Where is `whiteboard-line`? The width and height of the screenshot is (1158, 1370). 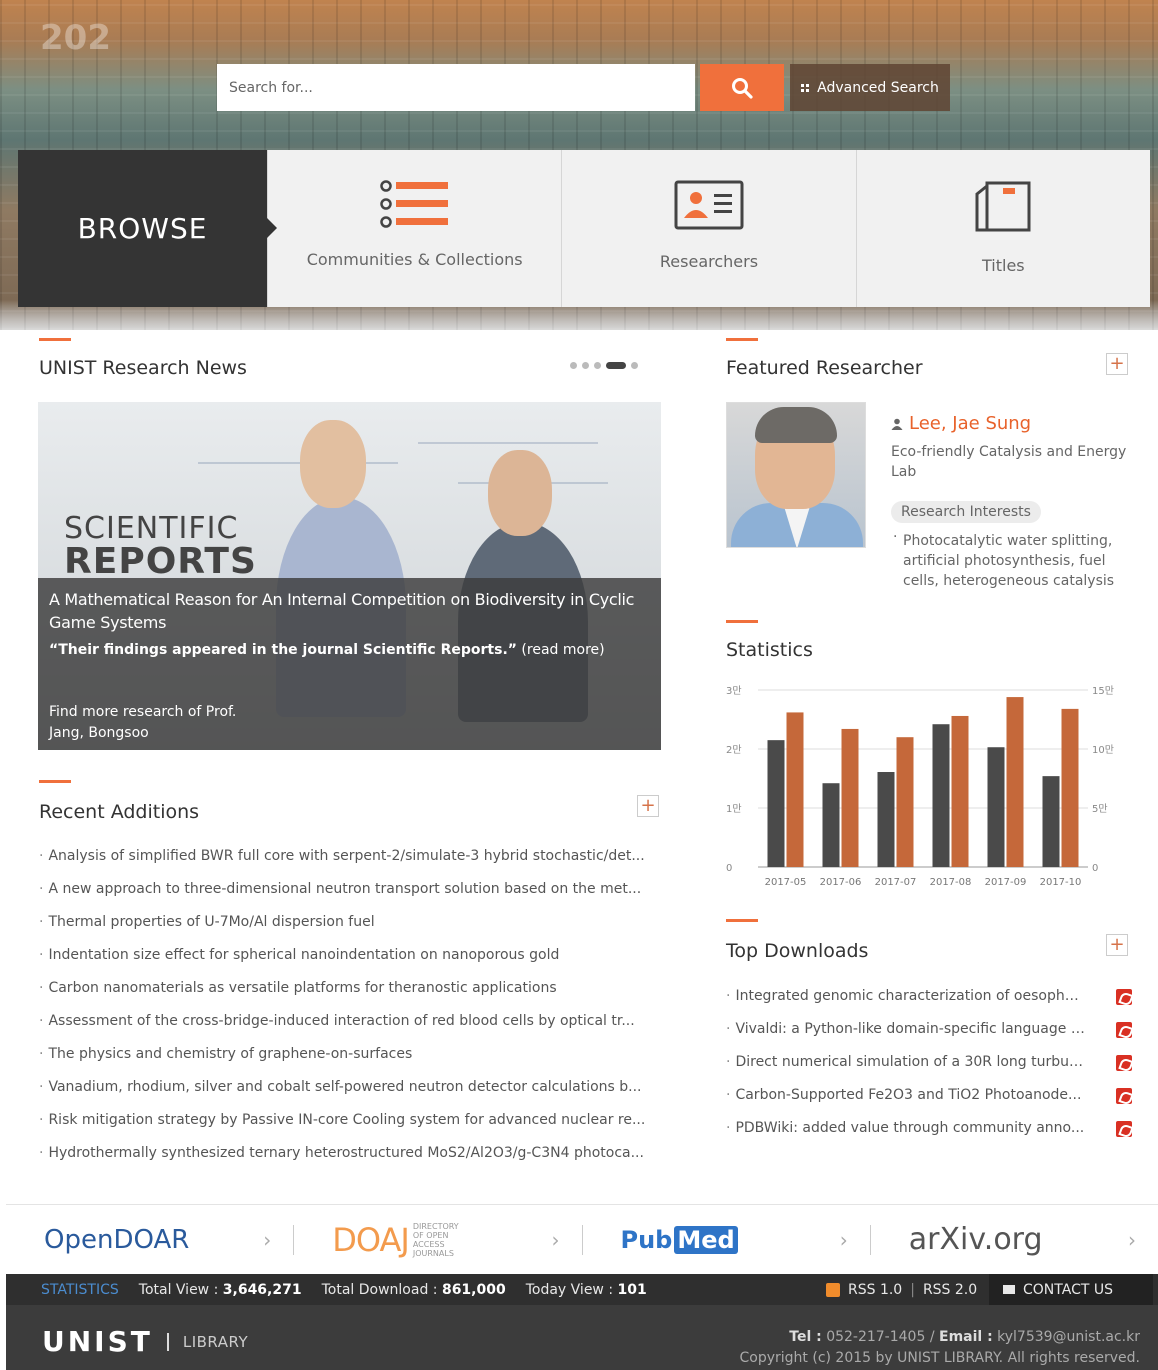 whiteboard-line is located at coordinates (298, 463).